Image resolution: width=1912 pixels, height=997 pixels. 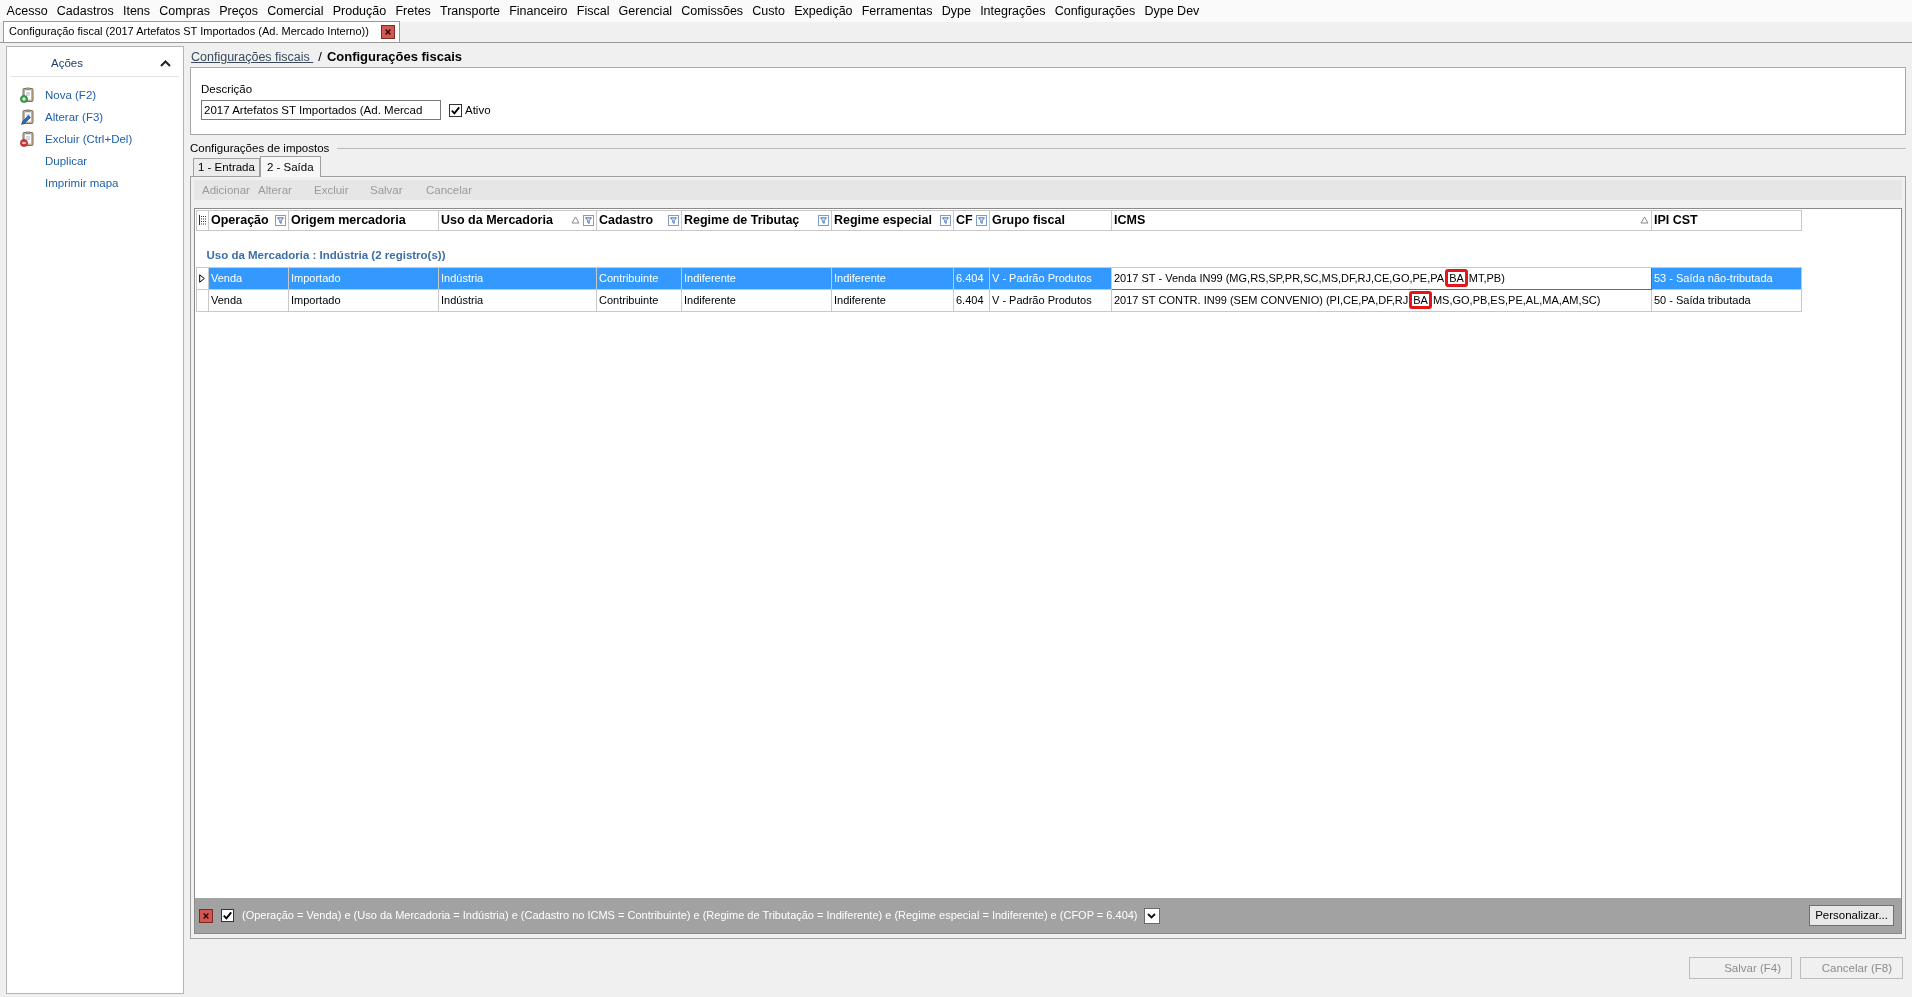 What do you see at coordinates (252, 57) in the screenshot?
I see `breadcrumb-link: Configurações fiscais` at bounding box center [252, 57].